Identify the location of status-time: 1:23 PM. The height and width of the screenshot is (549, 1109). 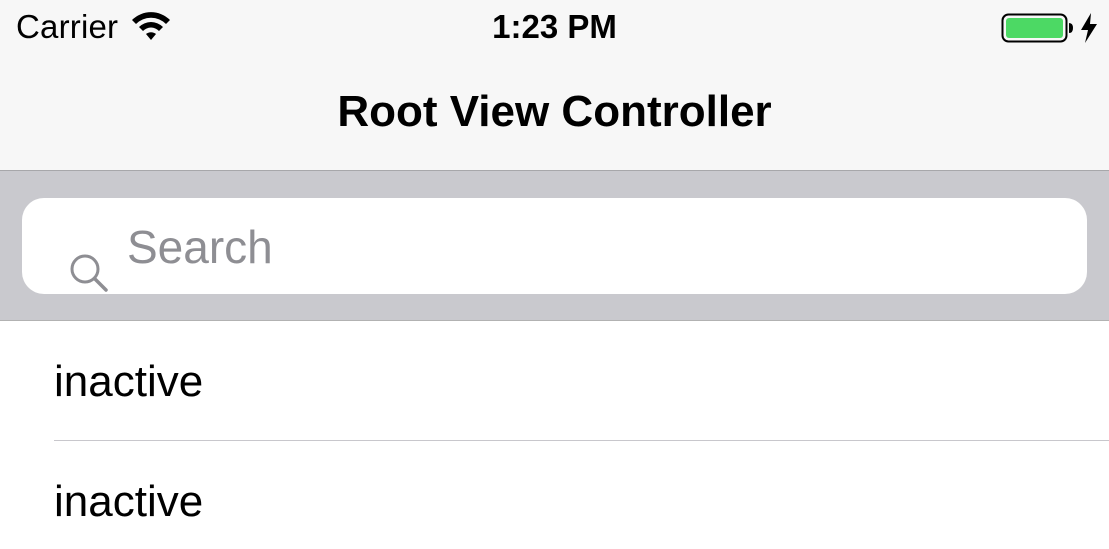
(554, 26).